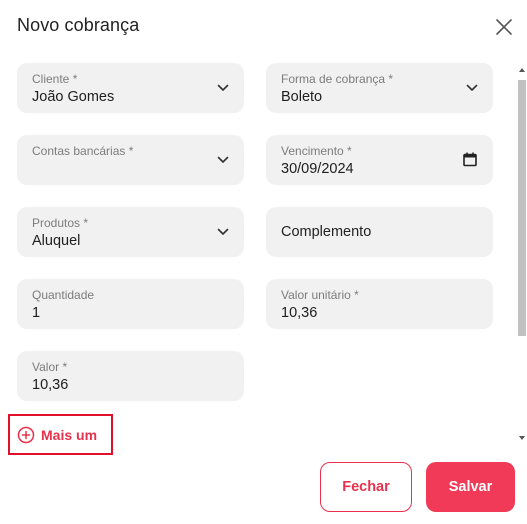  Describe the element at coordinates (302, 97) in the screenshot. I see `forma-cobranca-value: Boleto` at that location.